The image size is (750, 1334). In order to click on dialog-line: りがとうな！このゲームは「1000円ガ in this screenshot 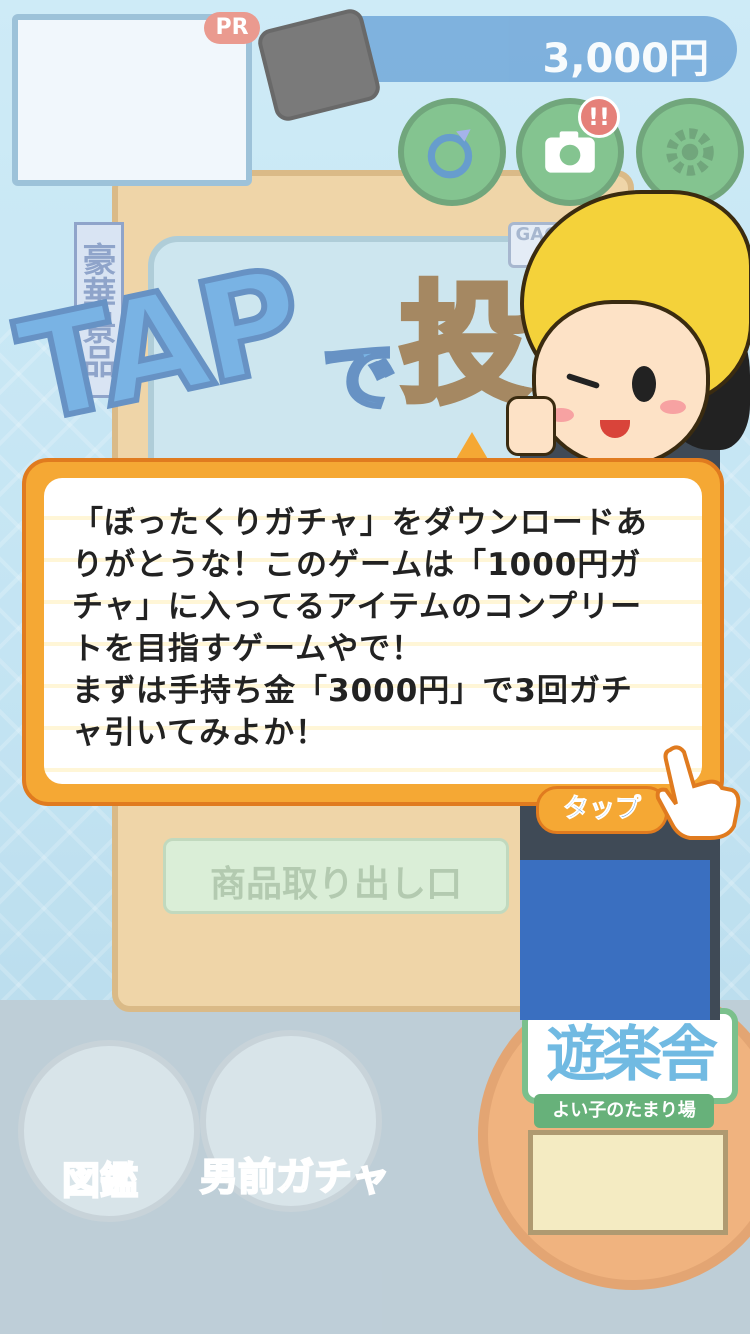, I will do `click(357, 565)`.